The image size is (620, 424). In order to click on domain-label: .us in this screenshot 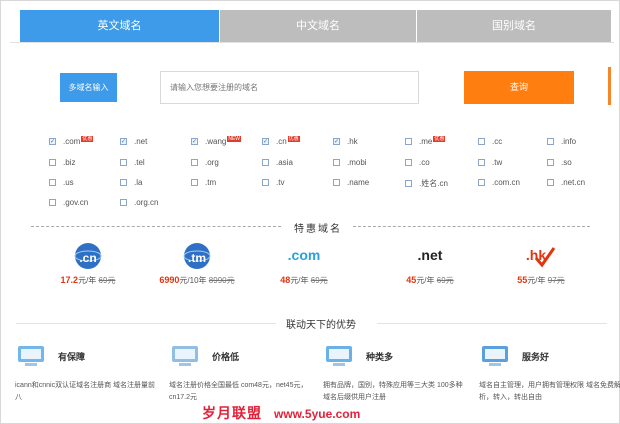, I will do `click(68, 182)`.